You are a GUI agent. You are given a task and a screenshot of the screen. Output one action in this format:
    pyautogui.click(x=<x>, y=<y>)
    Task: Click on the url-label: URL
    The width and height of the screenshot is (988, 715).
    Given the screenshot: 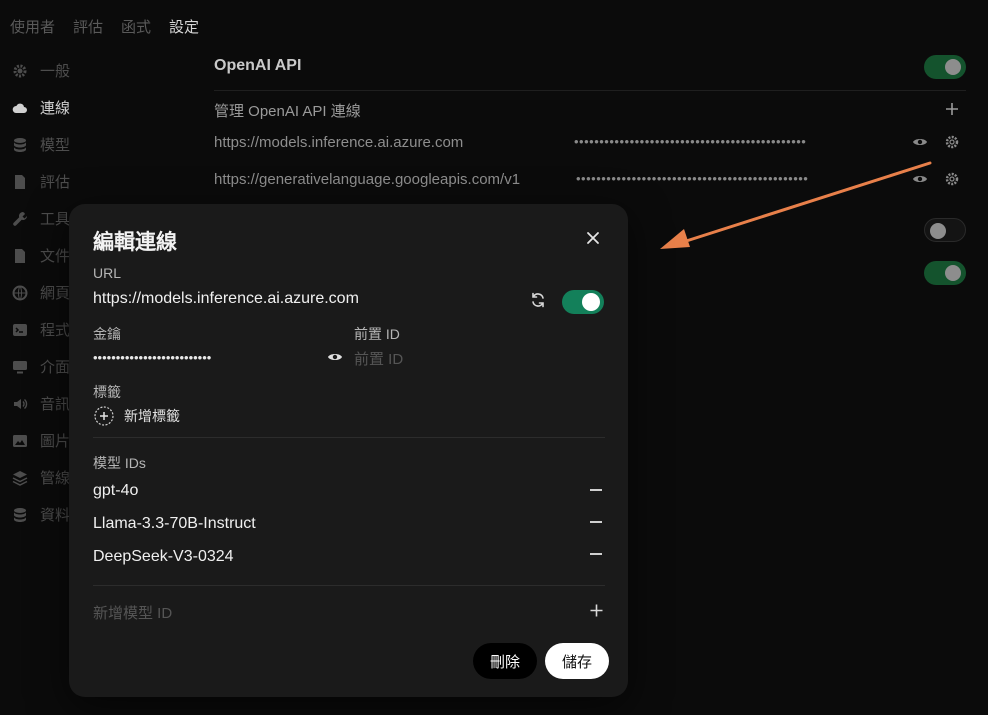 What is the action you would take?
    pyautogui.click(x=107, y=273)
    